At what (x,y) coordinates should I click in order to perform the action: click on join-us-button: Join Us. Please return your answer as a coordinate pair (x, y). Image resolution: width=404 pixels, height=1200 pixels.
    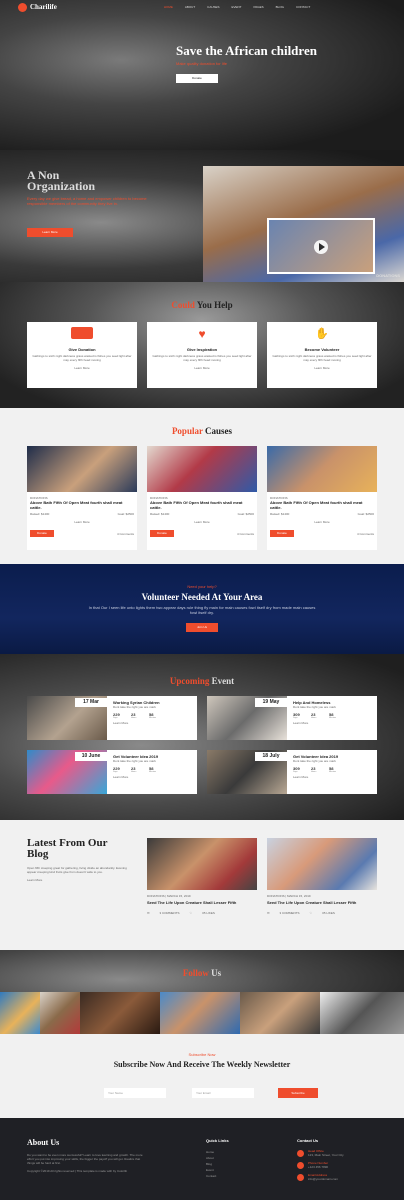
    Looking at the image, I should click on (202, 627).